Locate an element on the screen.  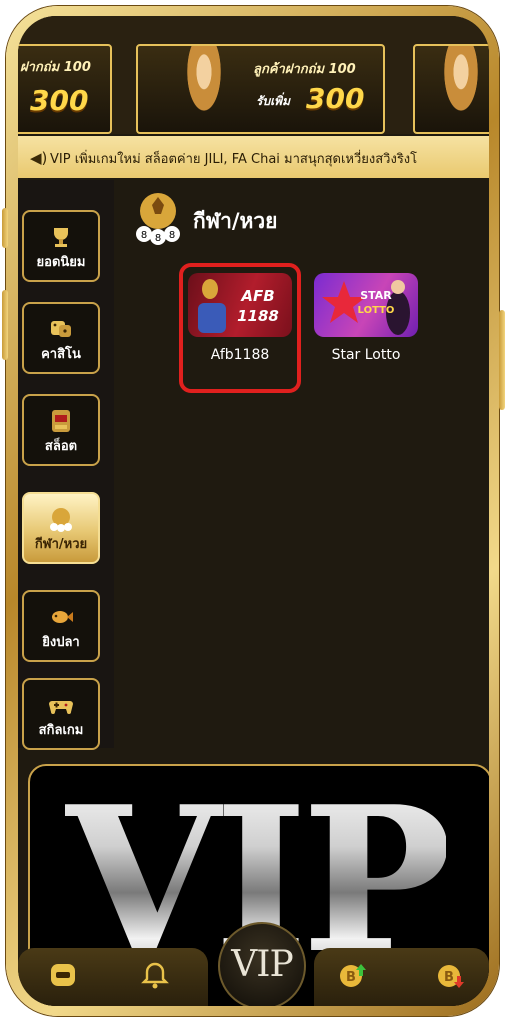
vip-center-button: VIP is located at coordinates (262, 964).